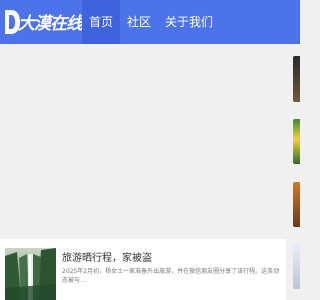  What do you see at coordinates (50, 24) in the screenshot?
I see `site-name: 大漠在线` at bounding box center [50, 24].